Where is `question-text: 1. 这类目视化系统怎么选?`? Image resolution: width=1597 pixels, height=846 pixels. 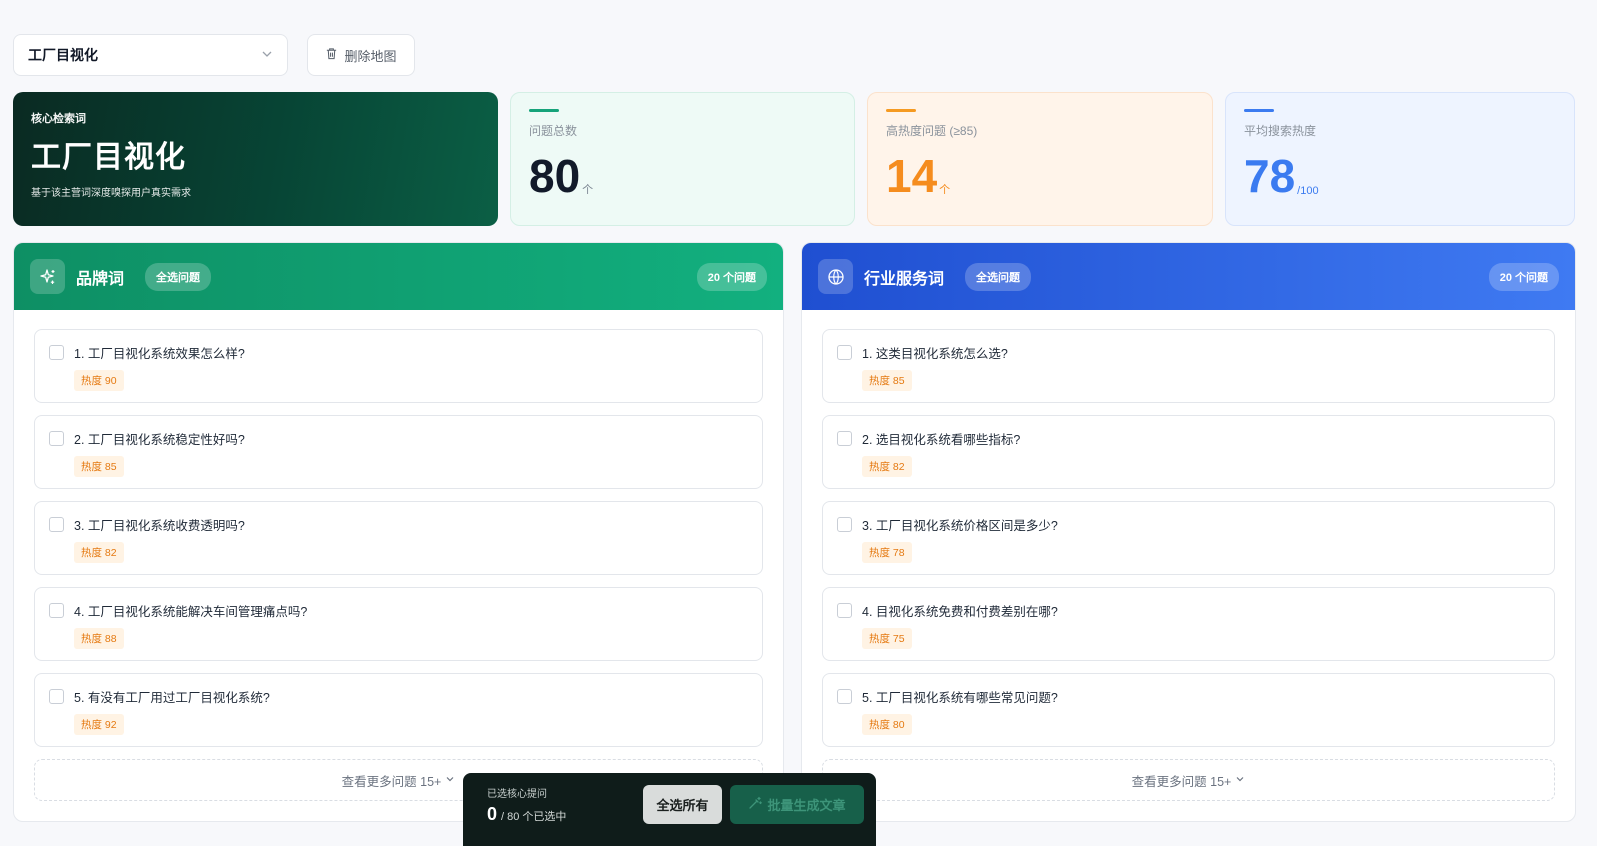 question-text: 1. 这类目视化系统怎么选? is located at coordinates (935, 354).